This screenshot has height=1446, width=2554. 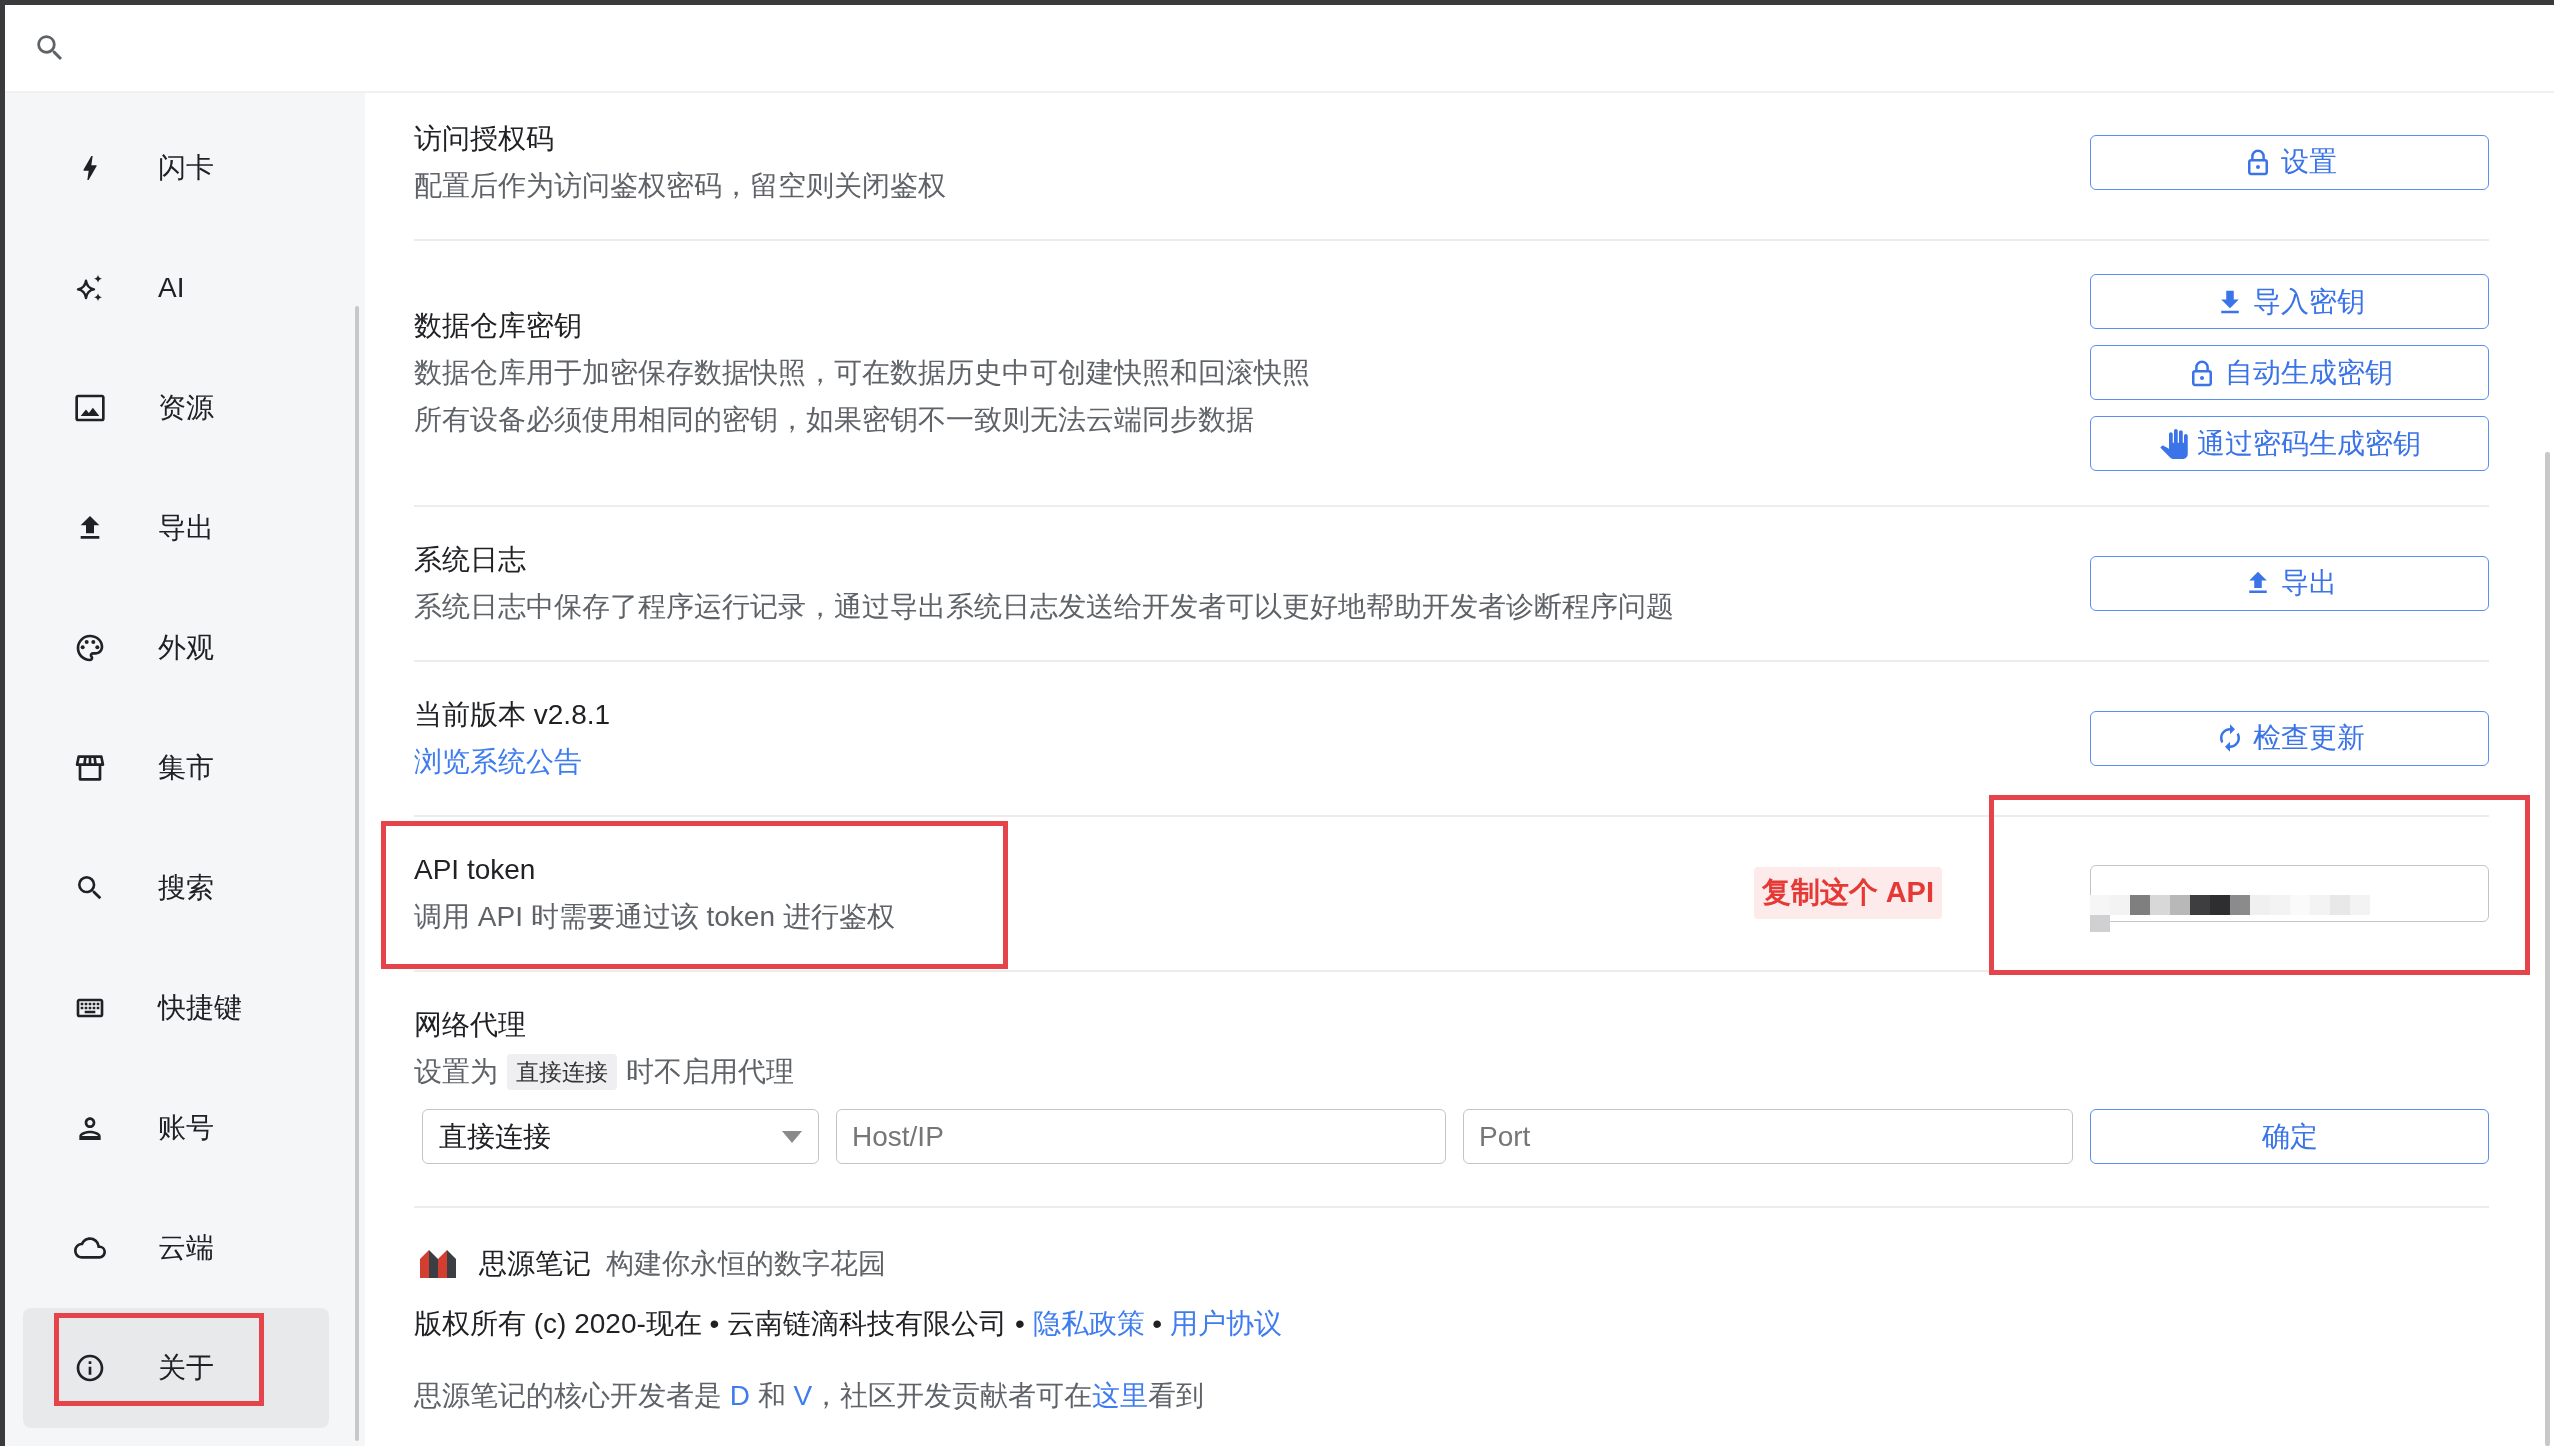 I want to click on sidebar-item: 导出, so click(x=176, y=528).